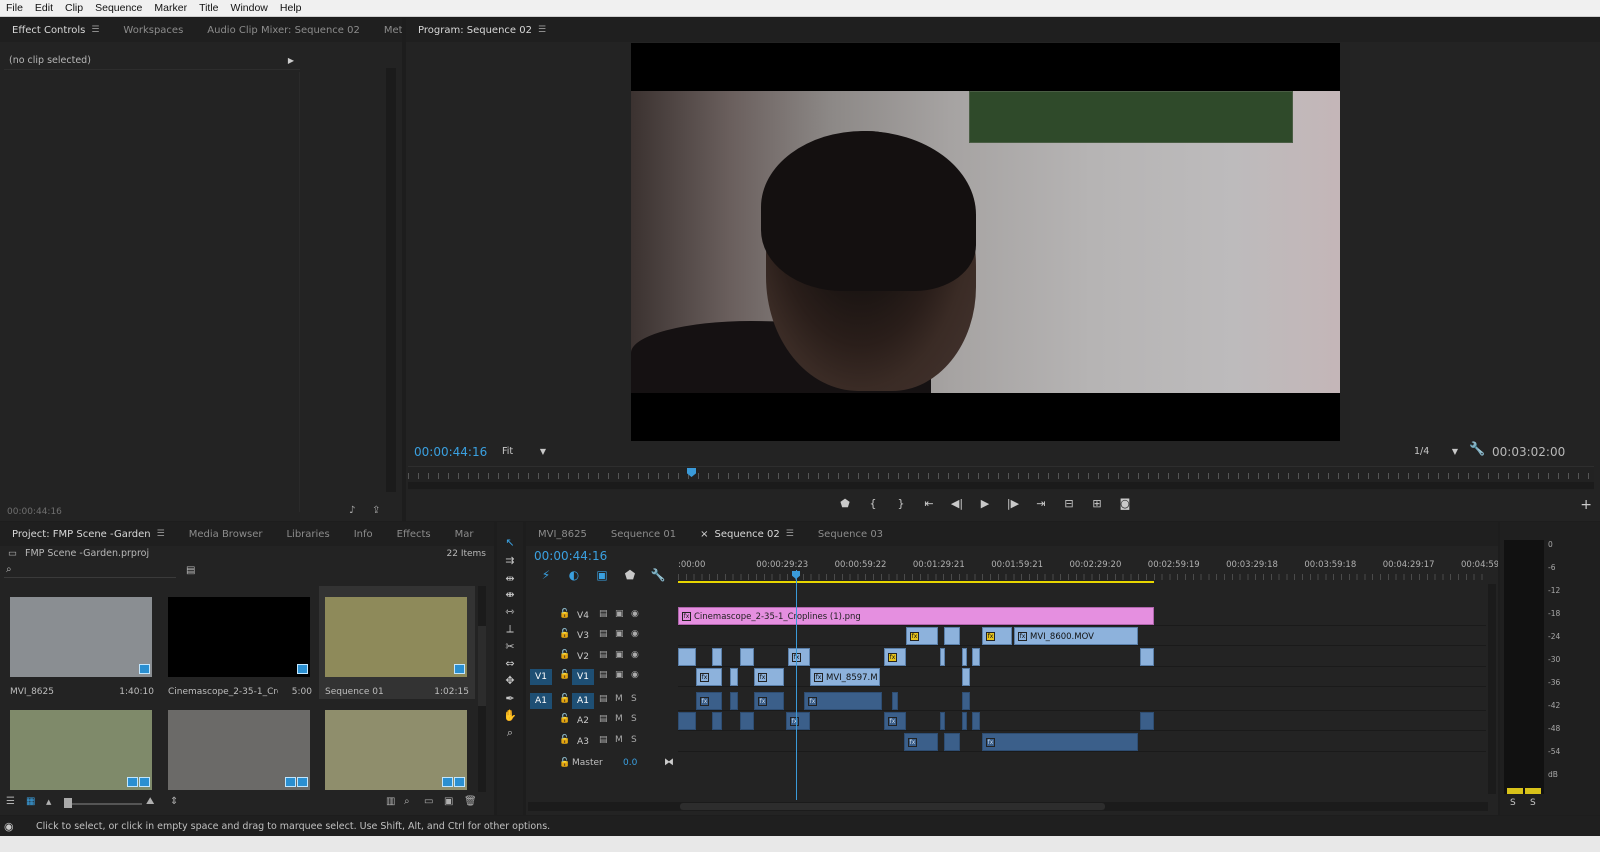 Image resolution: width=1600 pixels, height=852 pixels. Describe the element at coordinates (541, 701) in the screenshot. I see `source-patch-button: A1` at that location.